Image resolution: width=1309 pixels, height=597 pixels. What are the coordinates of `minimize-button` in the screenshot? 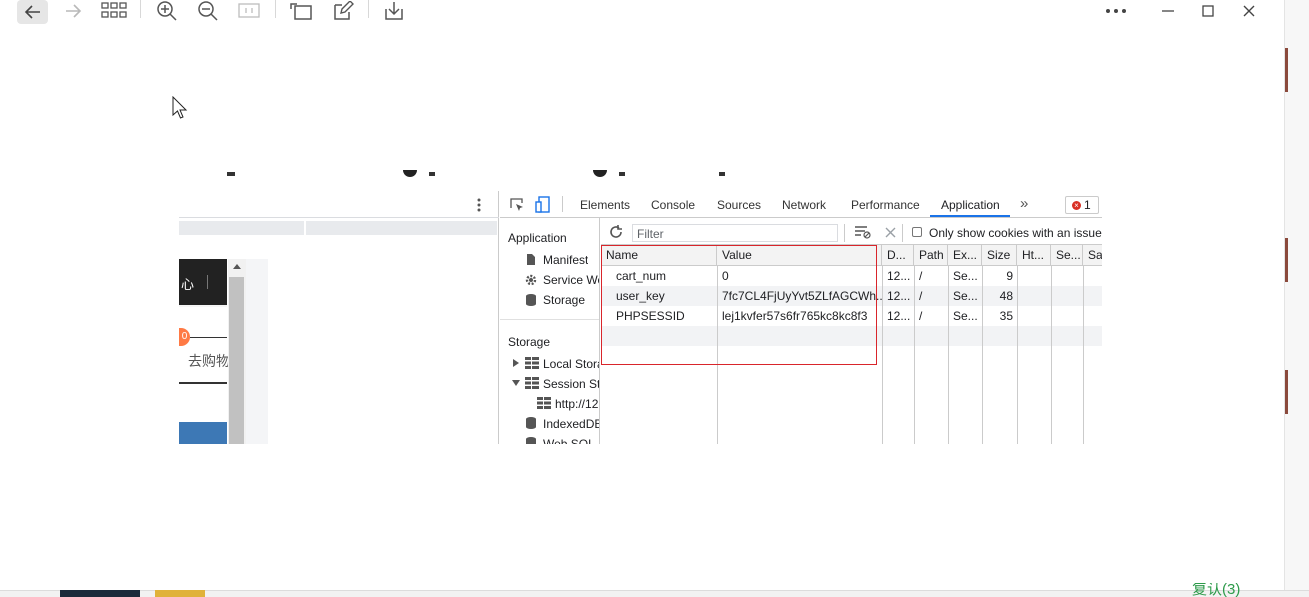 It's located at (1168, 11).